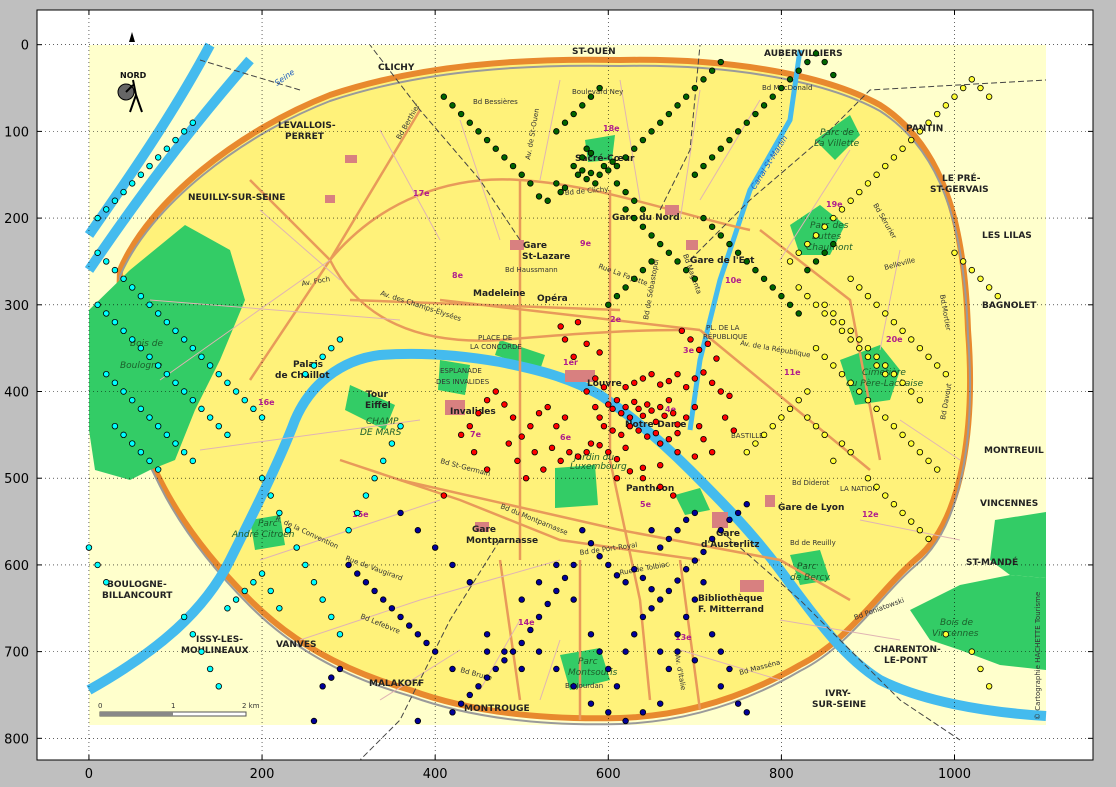 The width and height of the screenshot is (1116, 787). Describe the element at coordinates (787, 88) in the screenshot. I see `street-bd-macdonald: Bd MacDonald` at that location.